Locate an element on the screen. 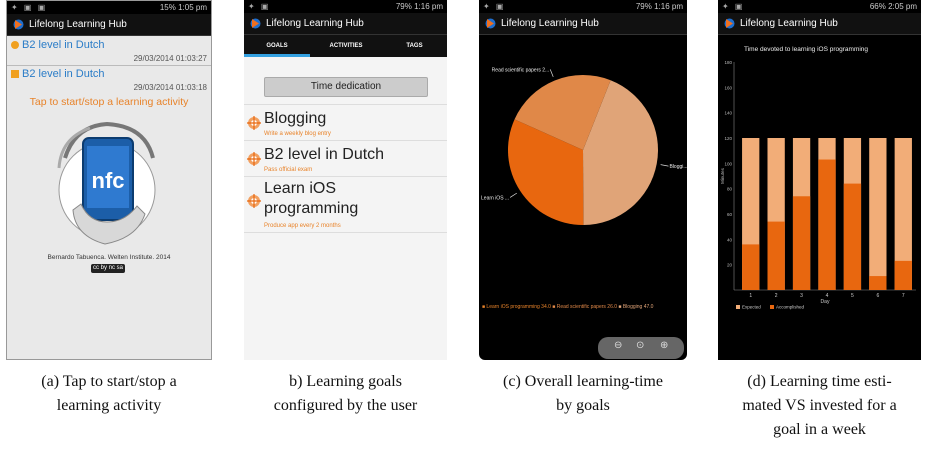  caption-line: configured by the user is located at coordinates (345, 405).